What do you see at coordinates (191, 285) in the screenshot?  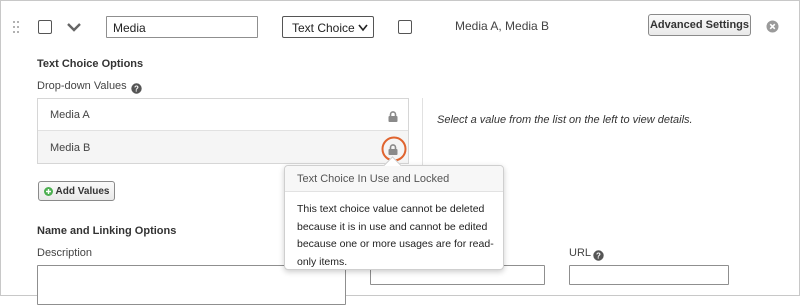 I see `description-textarea` at bounding box center [191, 285].